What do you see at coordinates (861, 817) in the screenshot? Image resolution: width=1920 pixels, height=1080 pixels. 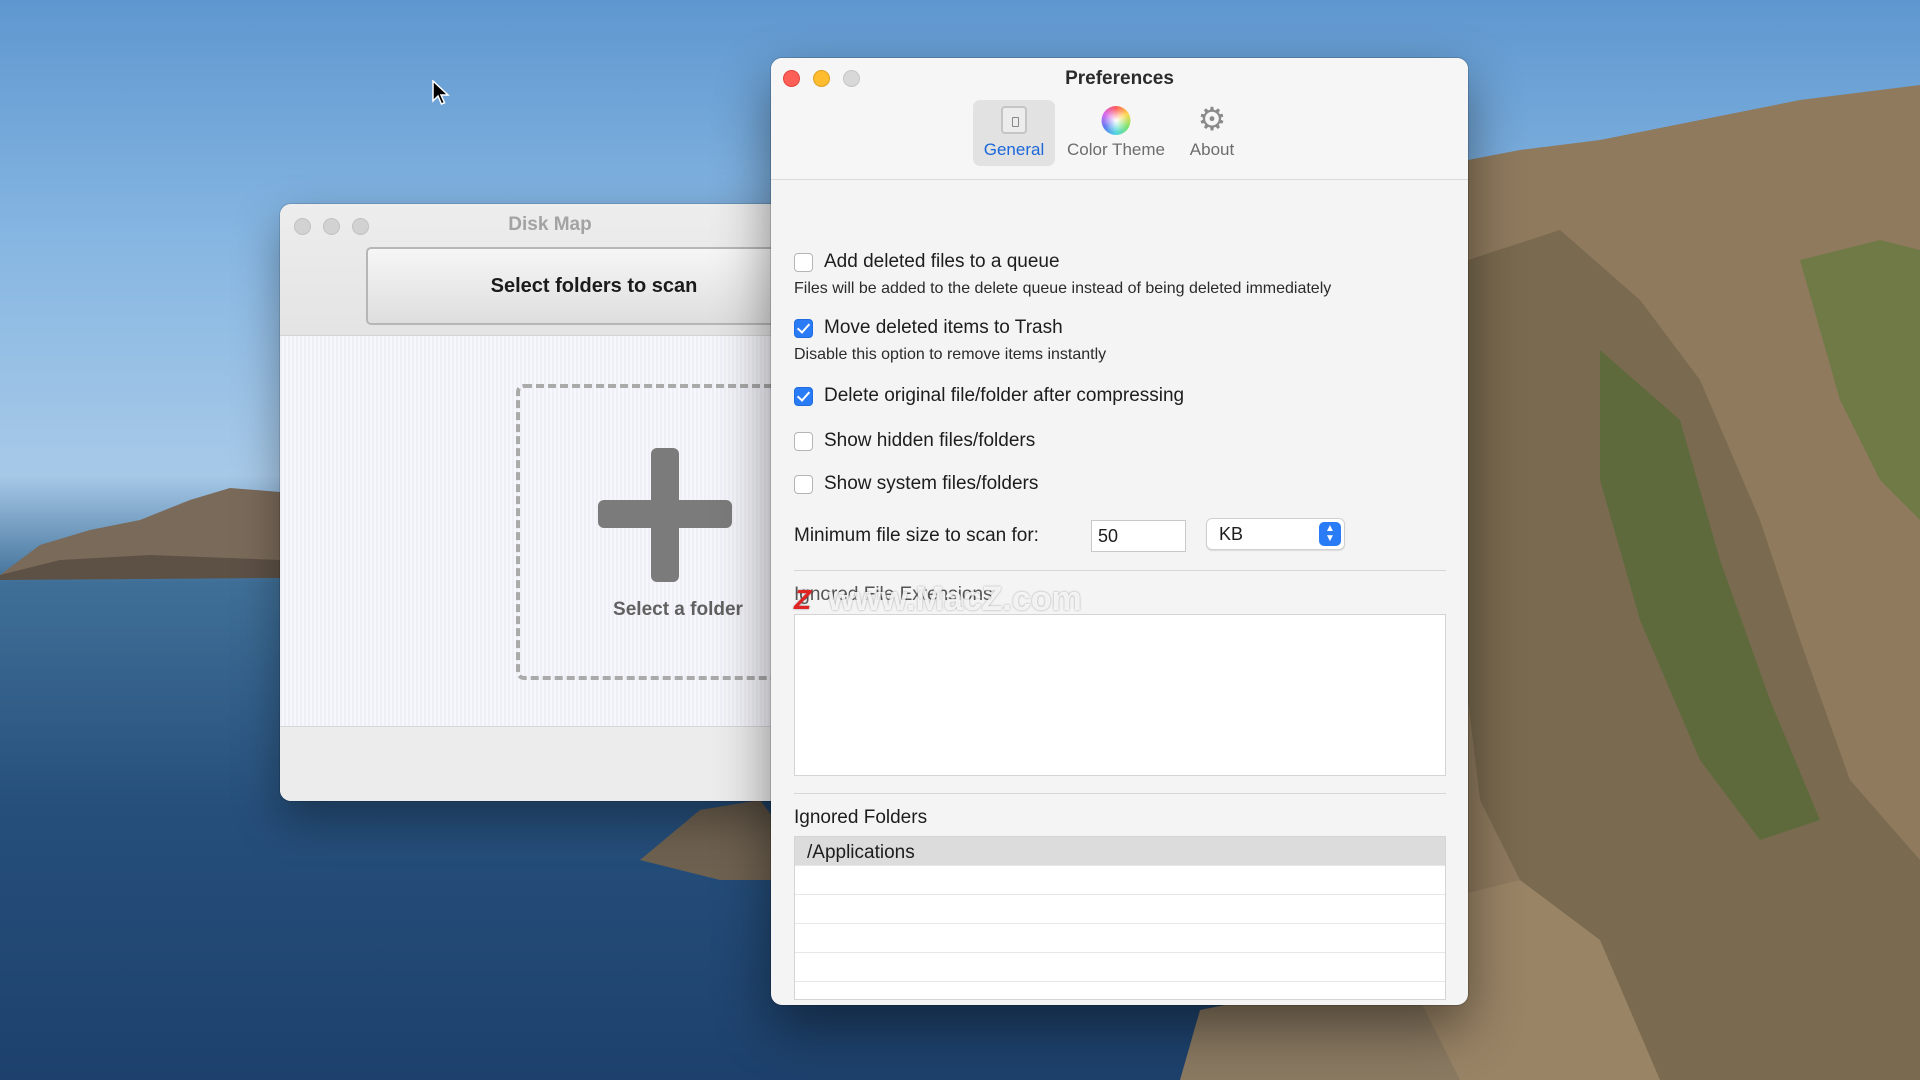 I see `ignored-folders-label: Ignored Folders` at bounding box center [861, 817].